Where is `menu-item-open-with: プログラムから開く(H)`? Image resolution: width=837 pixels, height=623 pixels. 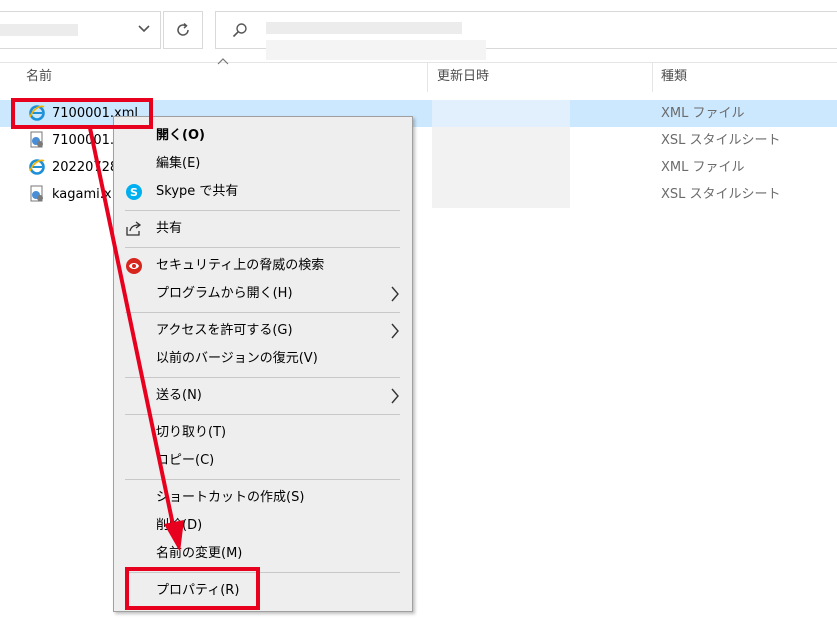 menu-item-open-with: プログラムから開く(H) is located at coordinates (263, 294).